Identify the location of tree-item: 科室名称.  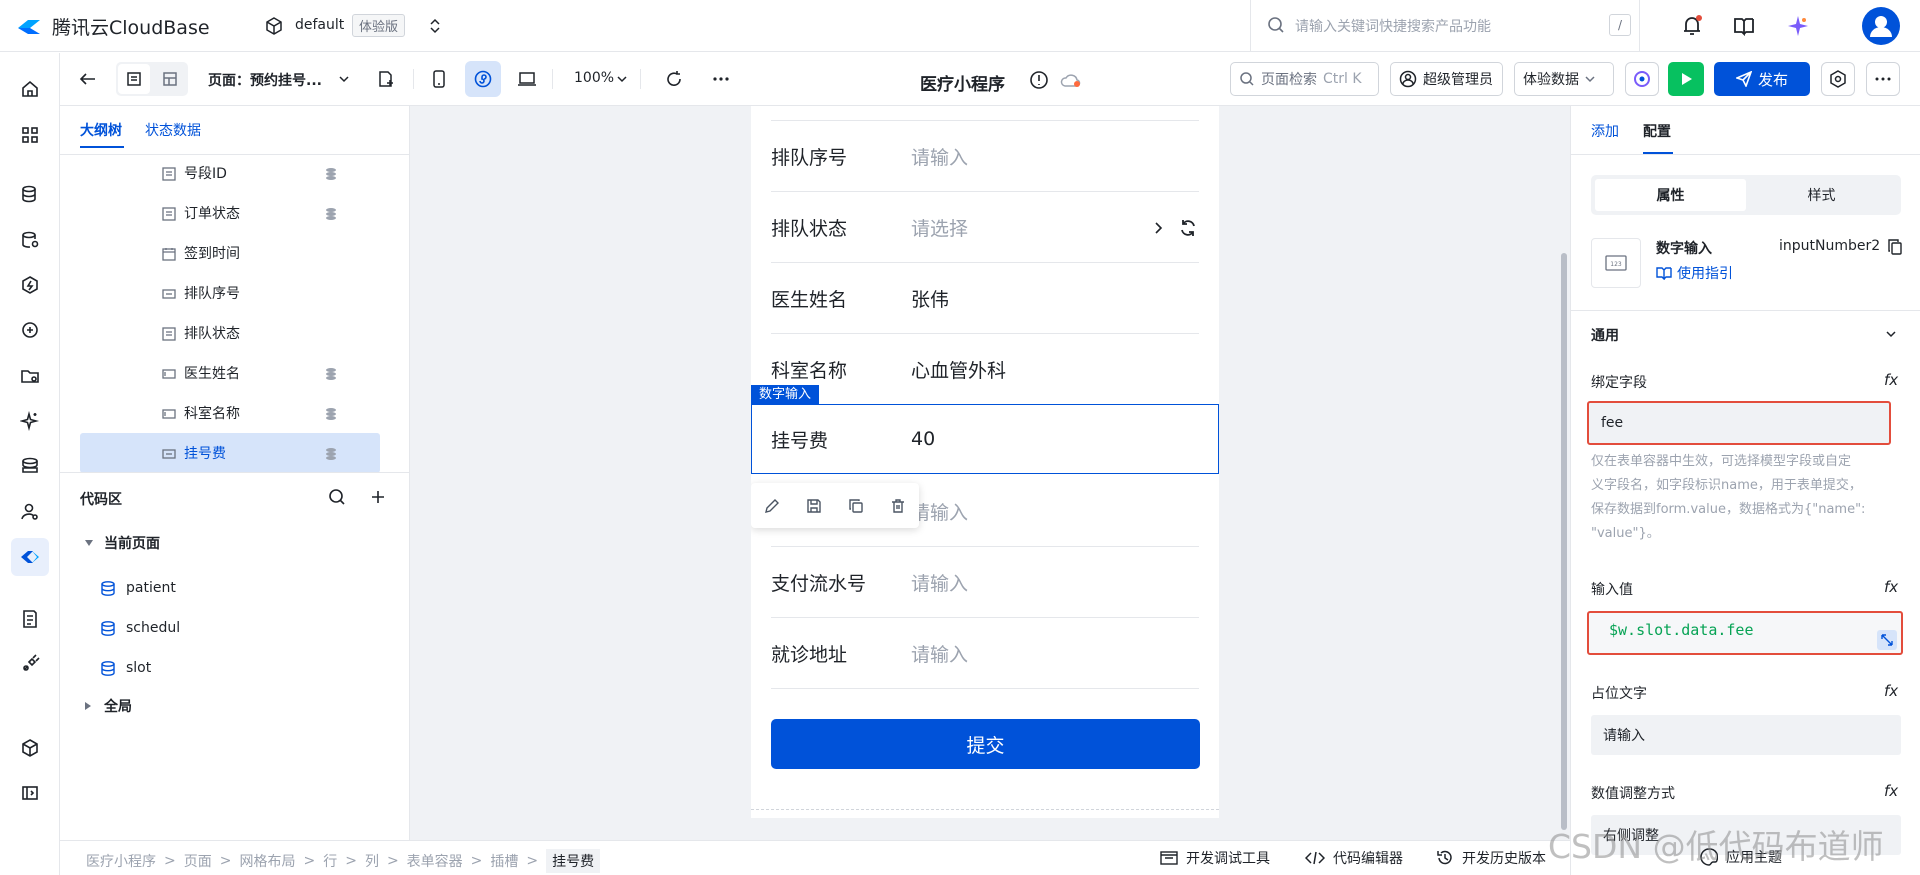
(230, 413).